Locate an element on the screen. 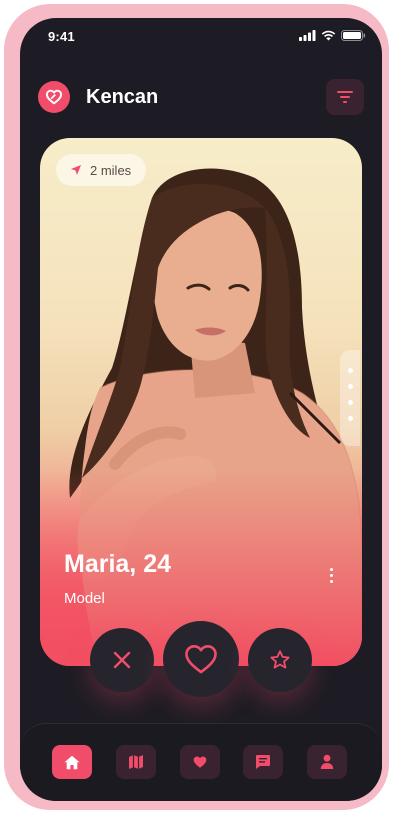  heart-logo-icon is located at coordinates (54, 97).